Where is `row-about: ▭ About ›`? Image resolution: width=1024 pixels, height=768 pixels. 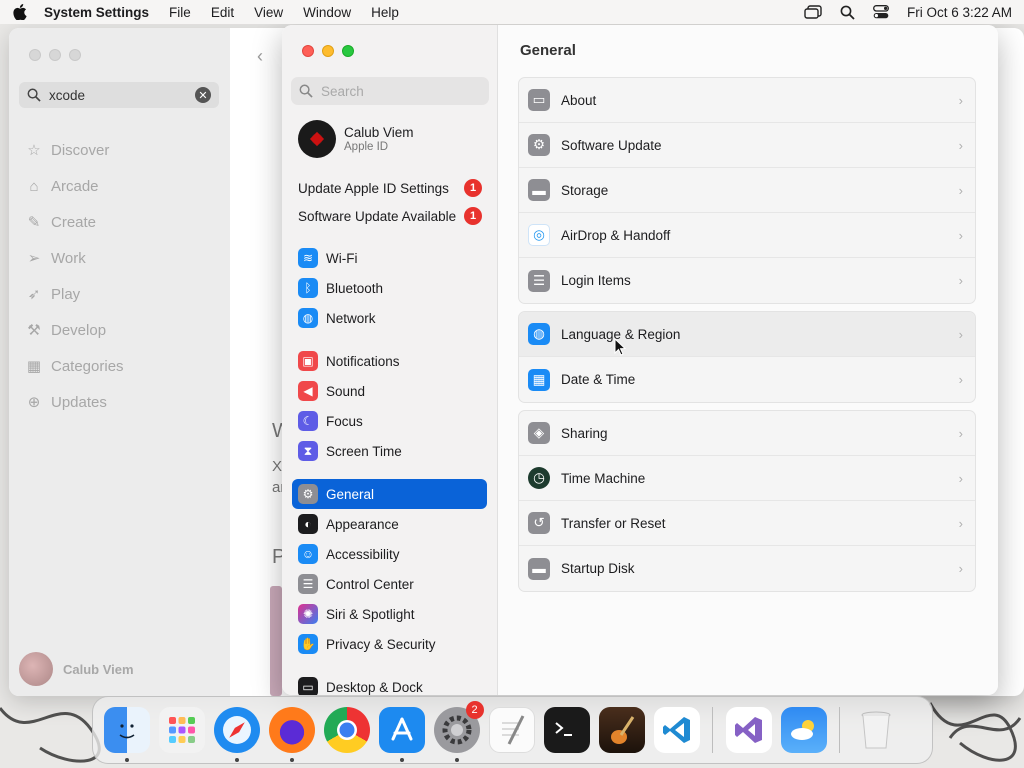
row-about: ▭ About › is located at coordinates (747, 100).